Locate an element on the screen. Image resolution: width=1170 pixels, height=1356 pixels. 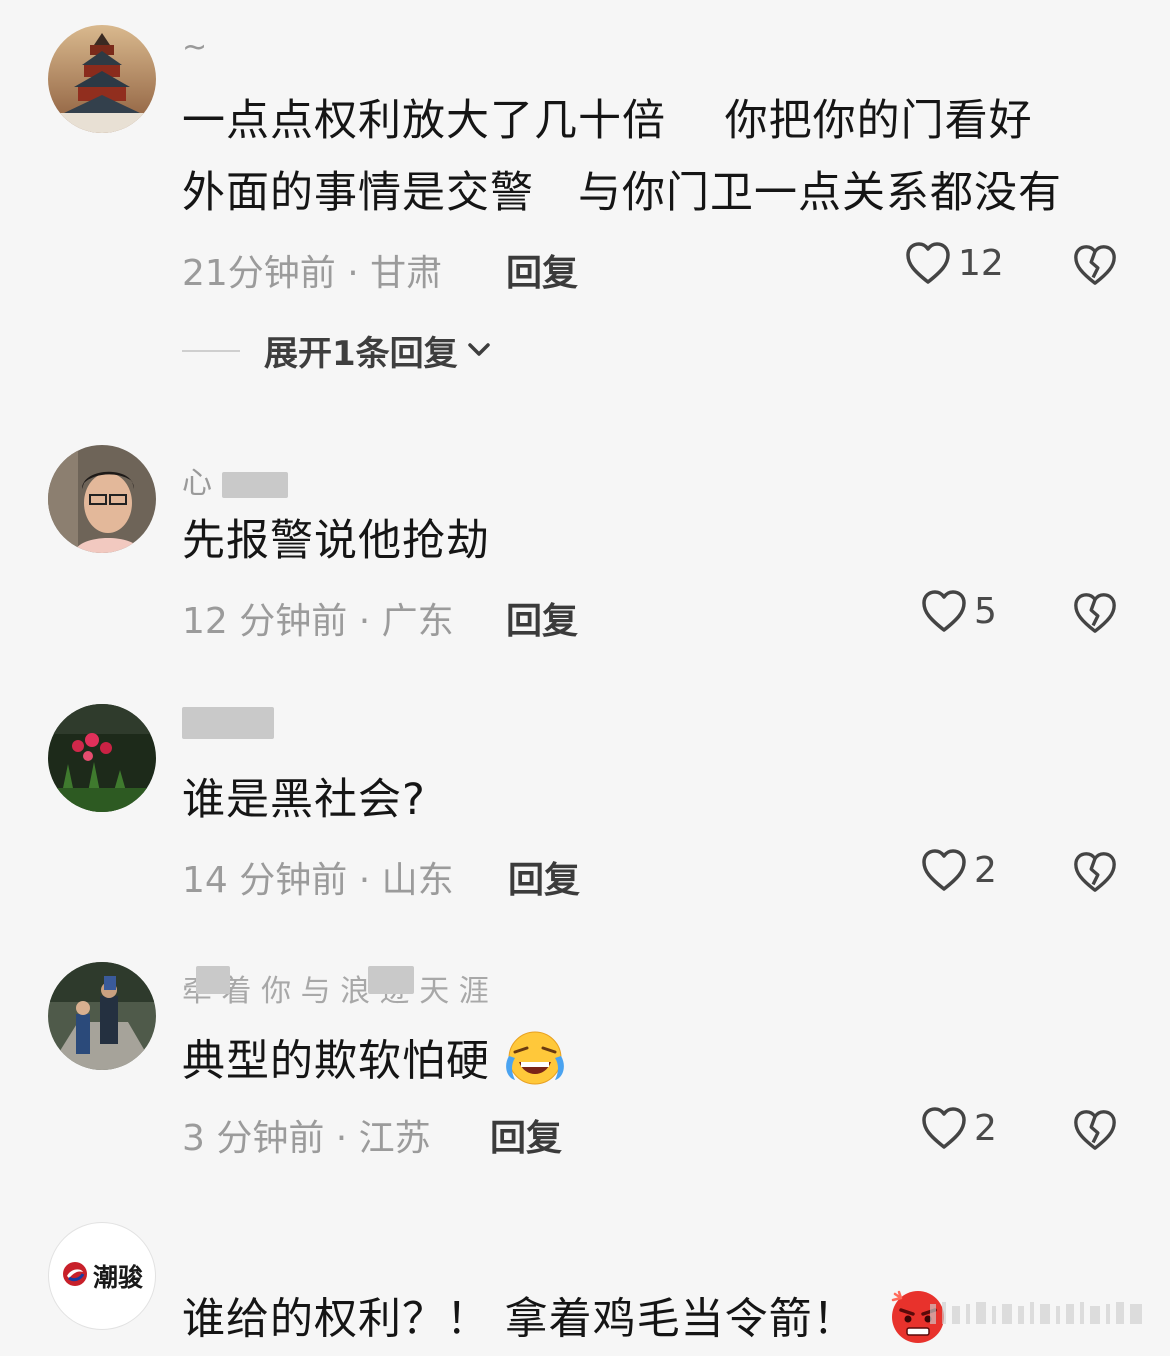
avatar-logo-text: 潮骏 is located at coordinates (117, 1277).